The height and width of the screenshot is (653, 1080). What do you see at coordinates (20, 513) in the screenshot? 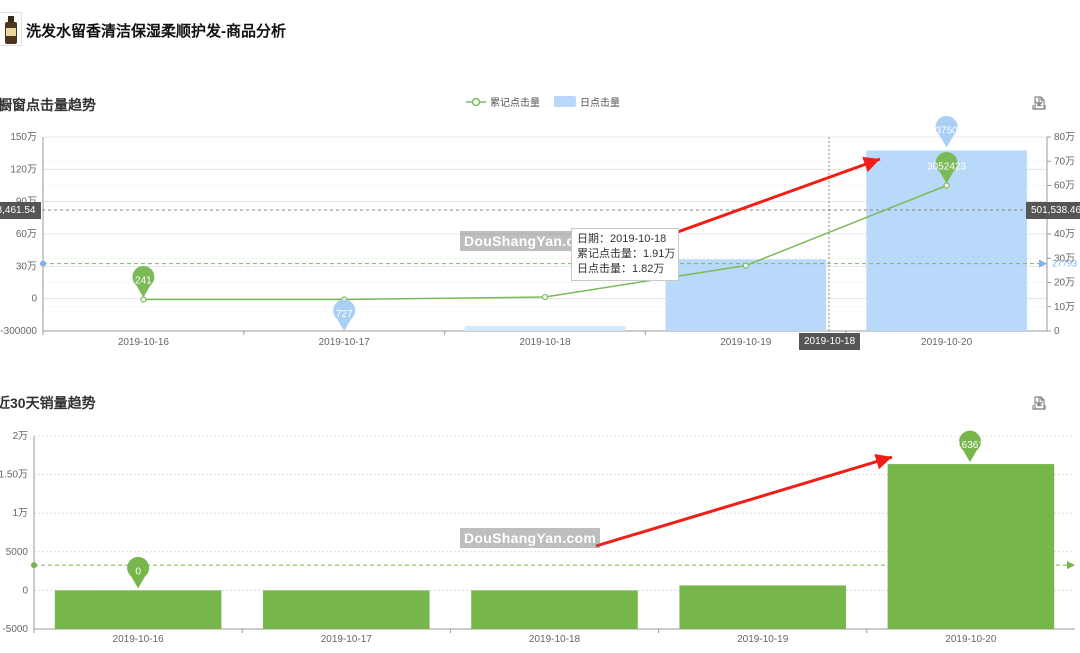
I see `chart2-ytick: 1万` at bounding box center [20, 513].